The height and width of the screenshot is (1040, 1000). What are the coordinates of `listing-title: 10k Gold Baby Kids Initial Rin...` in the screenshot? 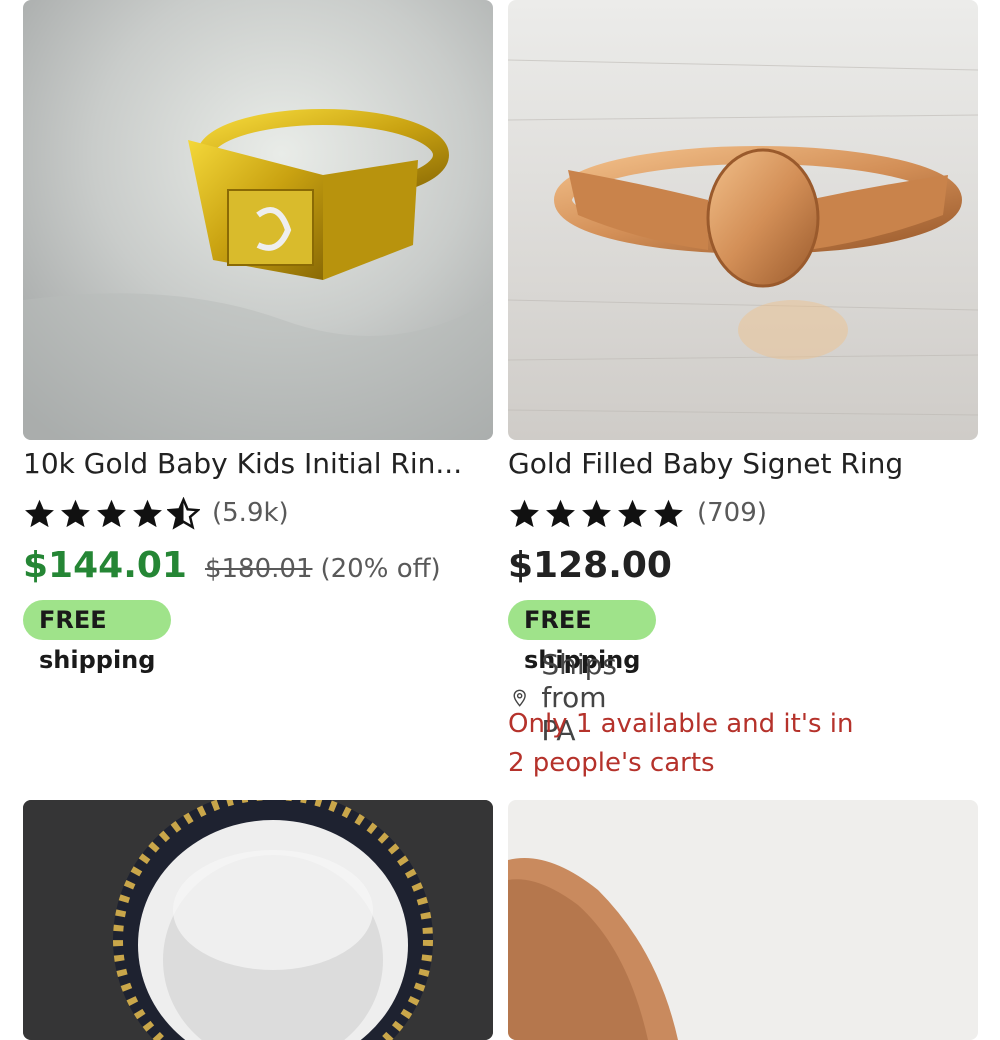 It's located at (258, 463).